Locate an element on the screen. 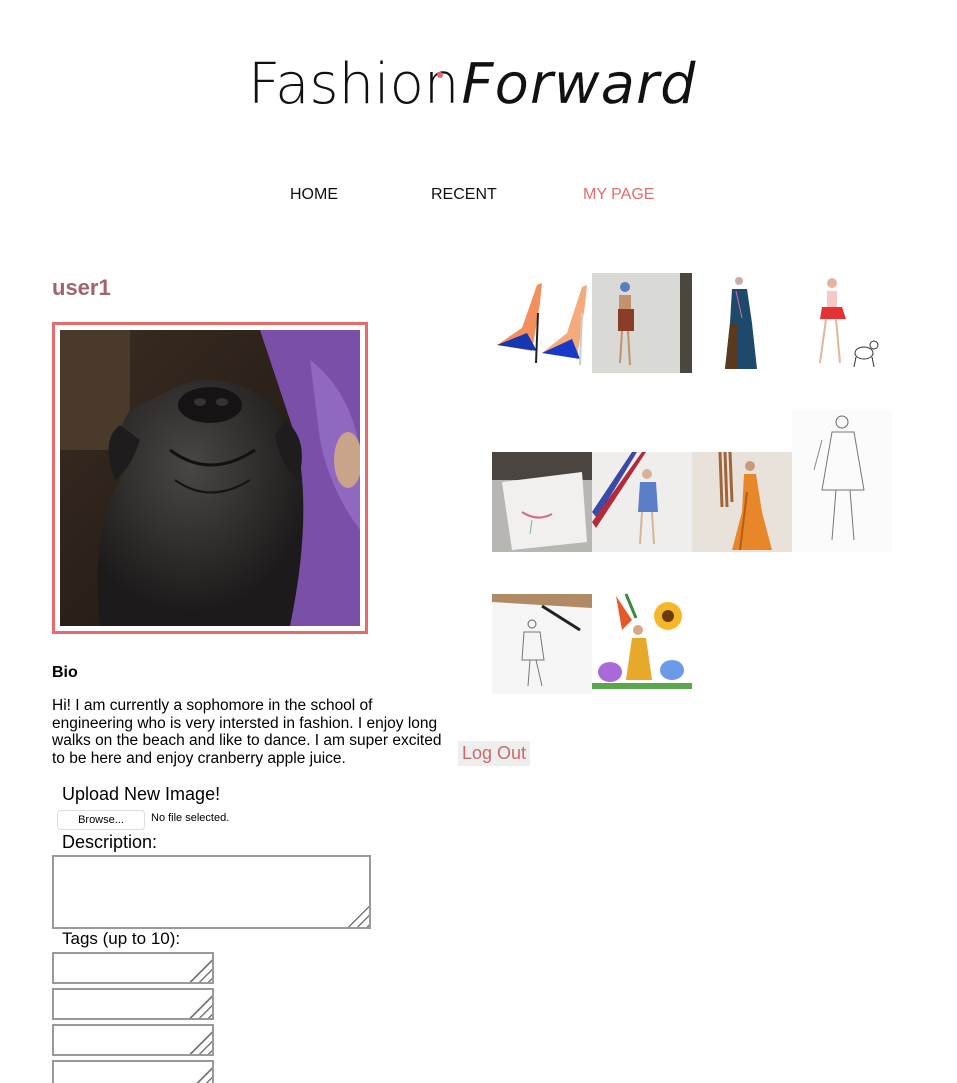 This screenshot has height=1083, width=957. site-logo: Fashion Forward is located at coordinates (472, 85).